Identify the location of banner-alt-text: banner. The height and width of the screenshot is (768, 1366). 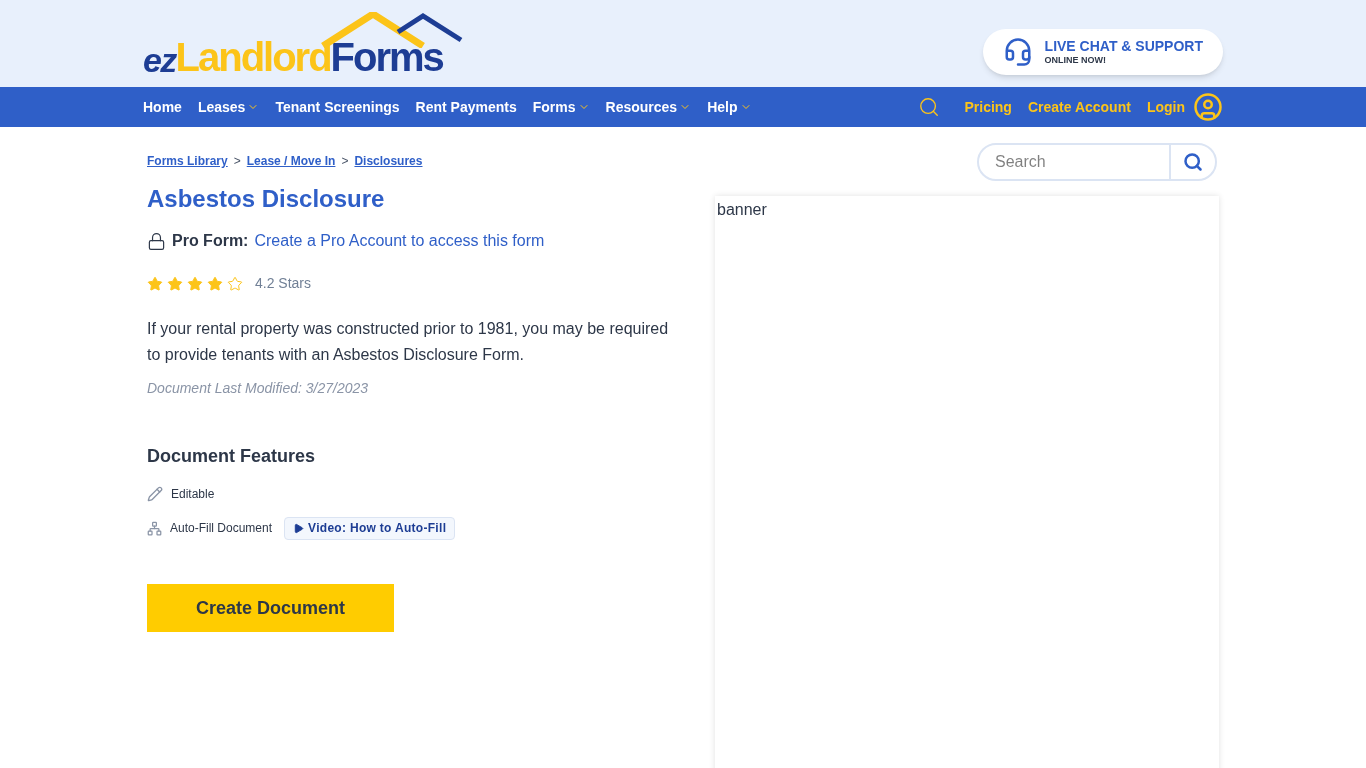
(742, 210).